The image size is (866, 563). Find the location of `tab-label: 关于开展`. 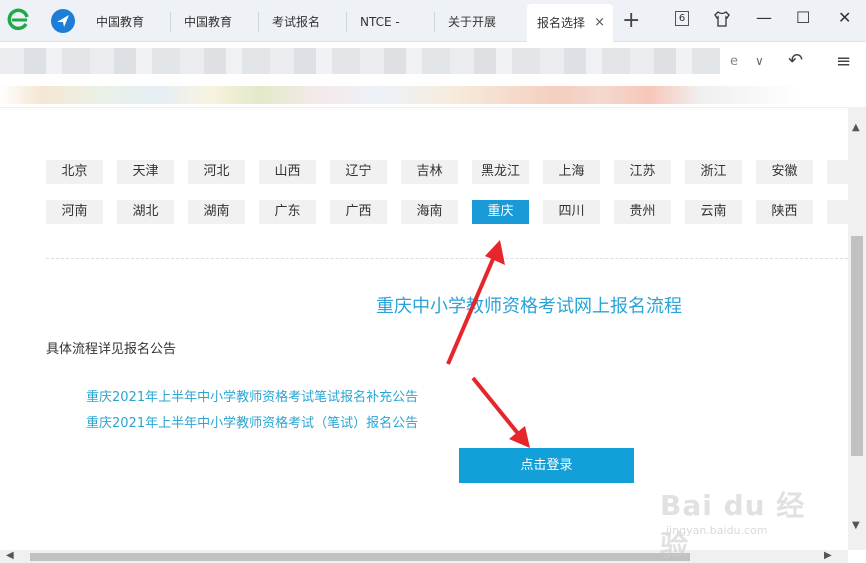

tab-label: 关于开展 is located at coordinates (472, 22).